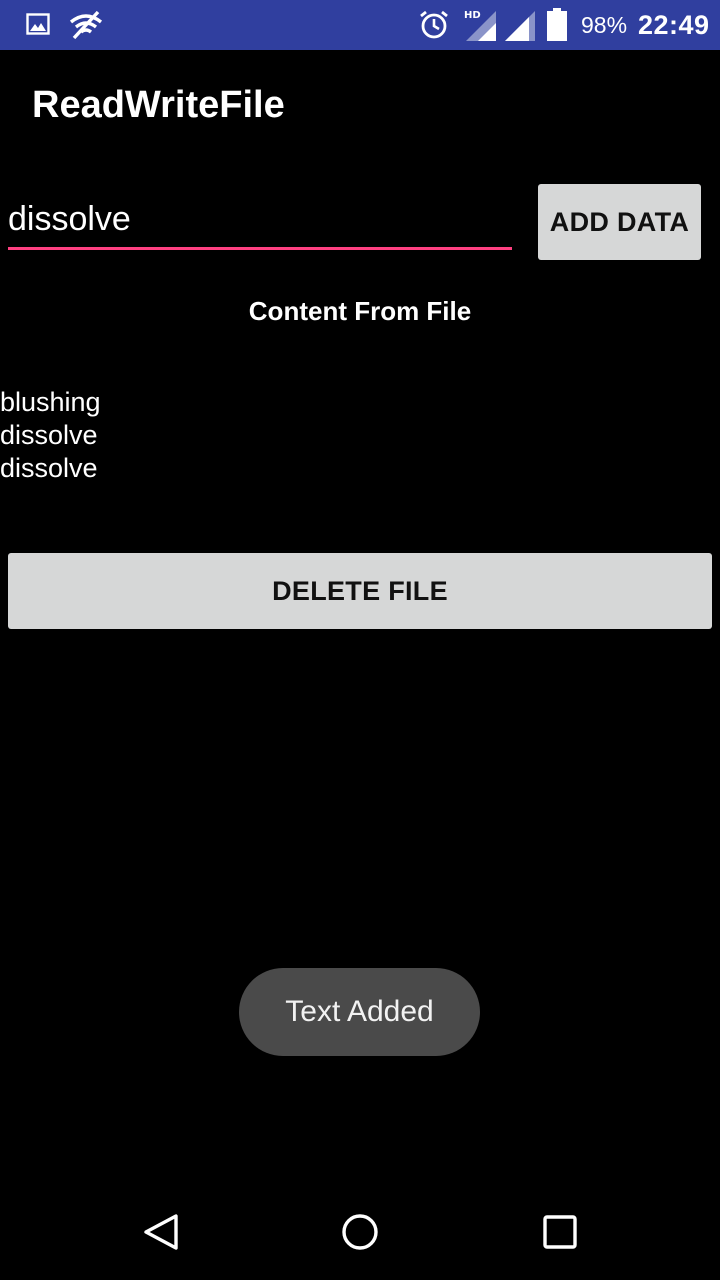 This screenshot has height=1280, width=720. I want to click on home-button, so click(360, 1232).